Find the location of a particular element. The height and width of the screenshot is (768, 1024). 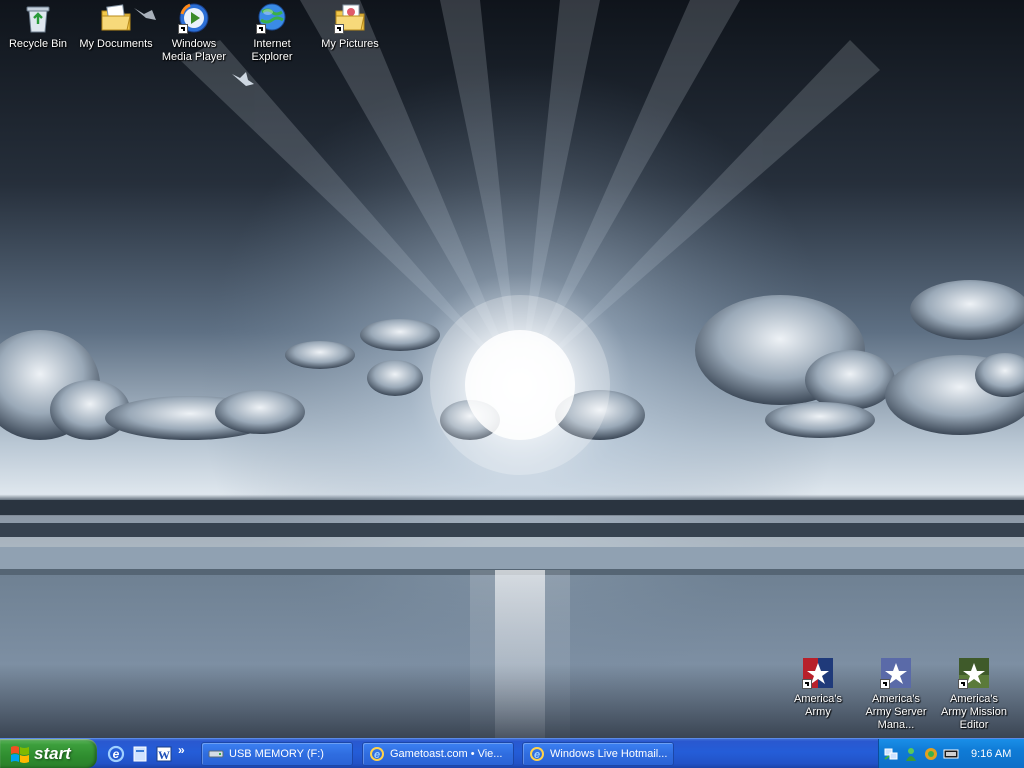

desktop-icon-label: America's Army Mission Editor is located at coordinates (973, 712).